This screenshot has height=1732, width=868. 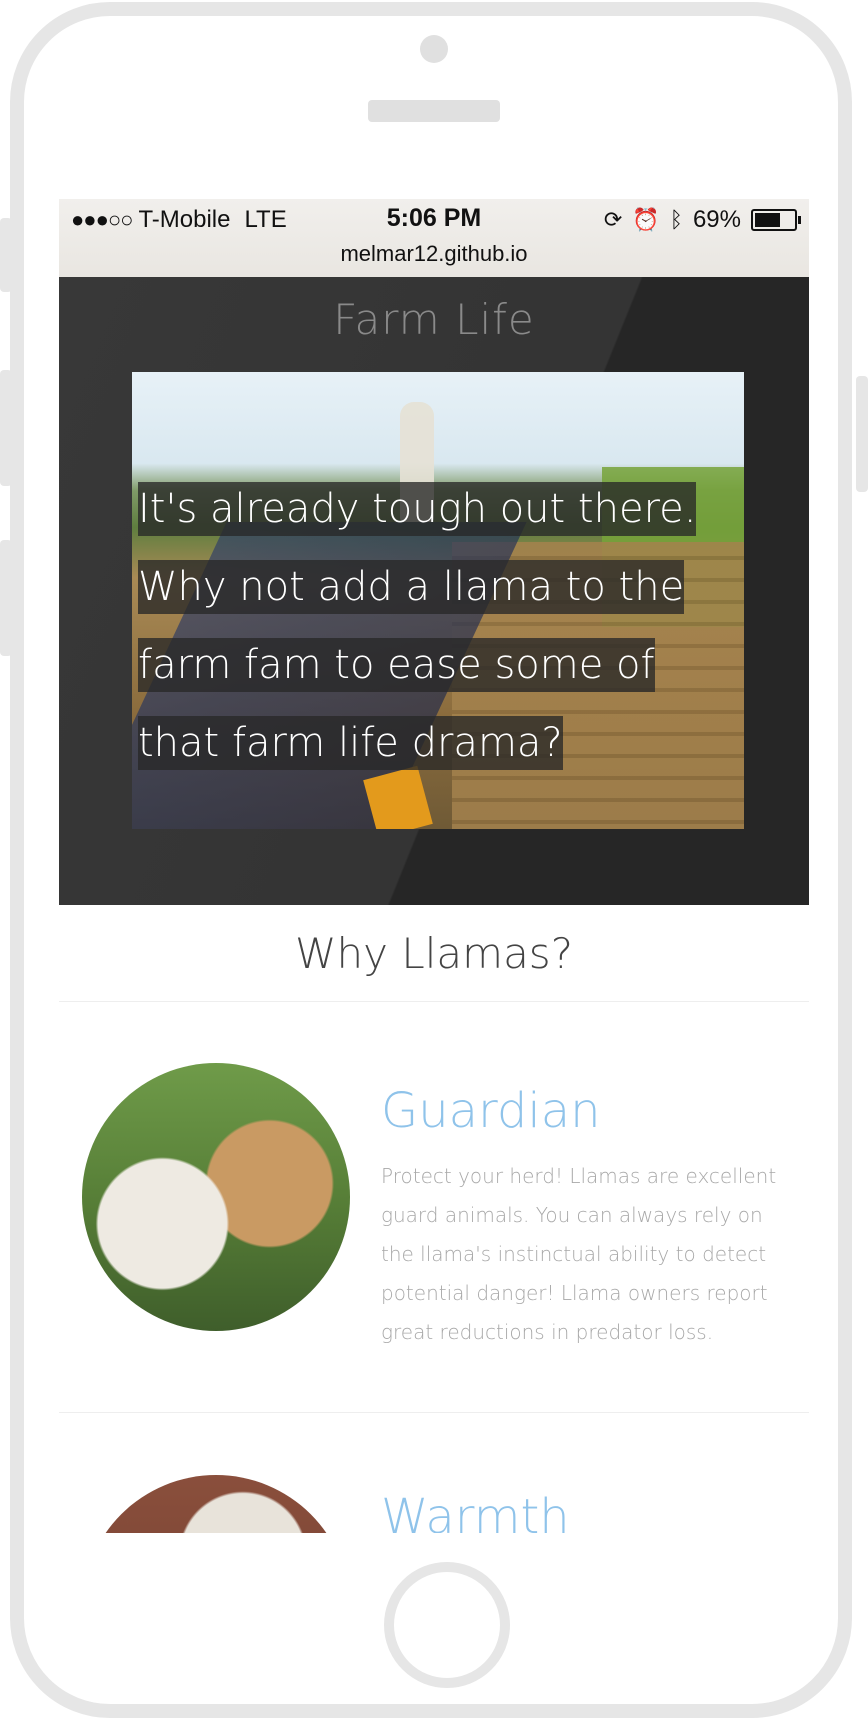 I want to click on address-bar-url: melmar12.github.io, so click(x=434, y=254).